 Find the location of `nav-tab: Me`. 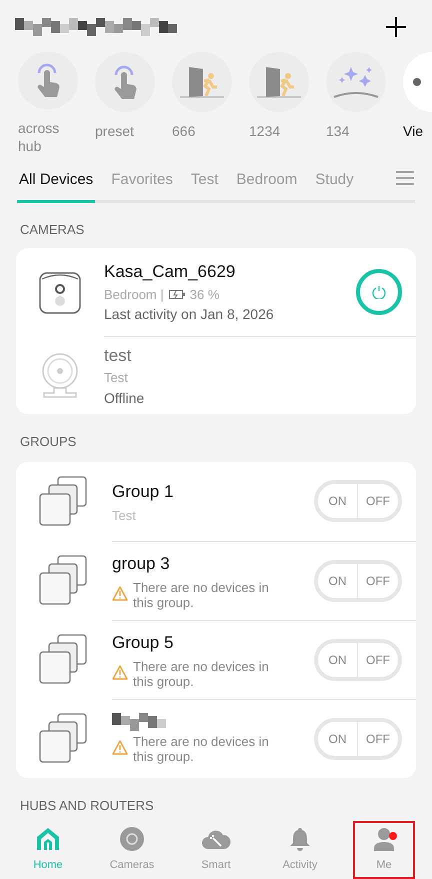

nav-tab: Me is located at coordinates (384, 850).